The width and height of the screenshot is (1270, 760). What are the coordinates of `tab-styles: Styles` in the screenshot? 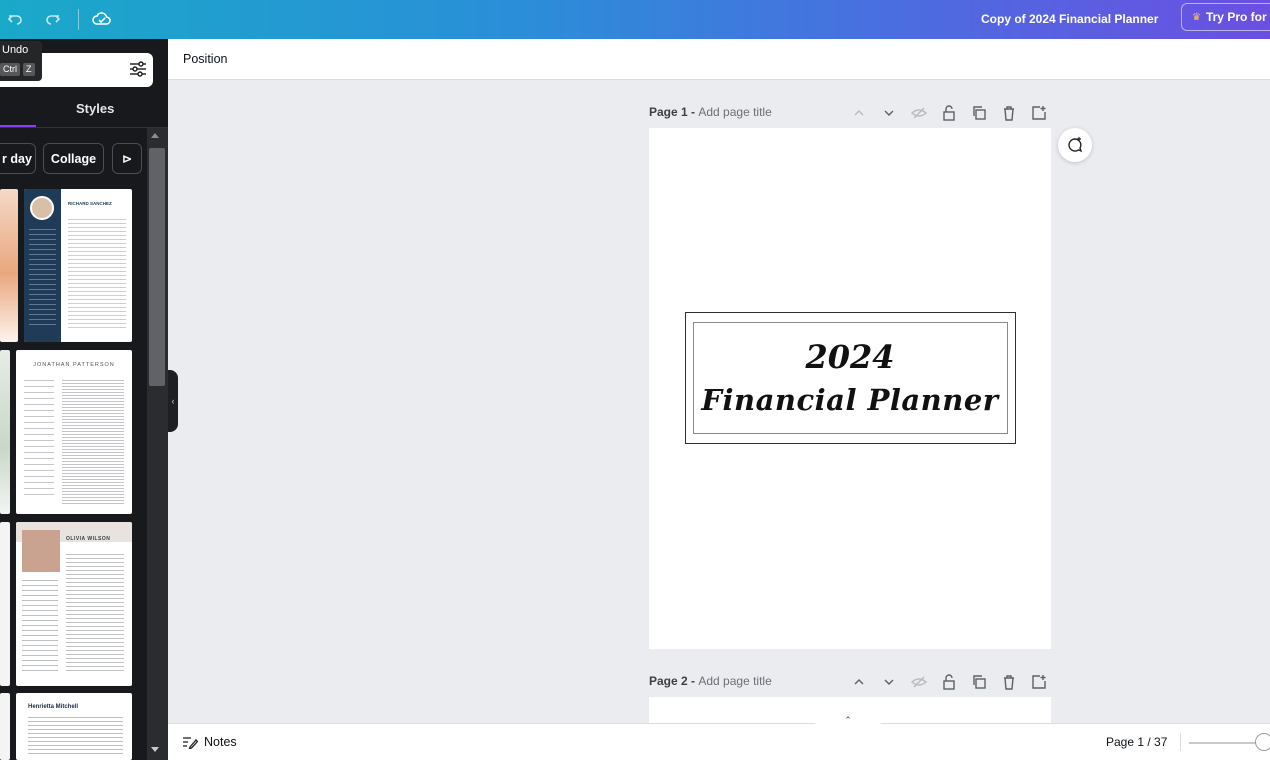 It's located at (95, 108).